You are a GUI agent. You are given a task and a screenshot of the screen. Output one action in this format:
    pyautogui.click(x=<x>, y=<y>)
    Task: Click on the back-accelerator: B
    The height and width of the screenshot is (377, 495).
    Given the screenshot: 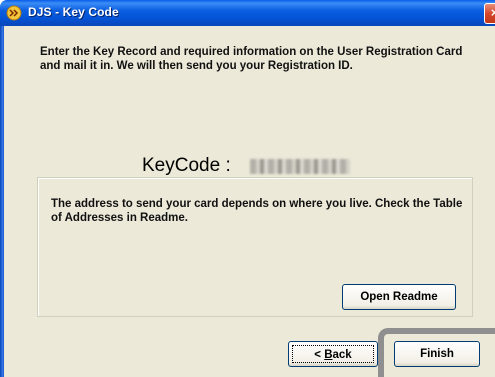 What is the action you would take?
    pyautogui.click(x=328, y=355)
    